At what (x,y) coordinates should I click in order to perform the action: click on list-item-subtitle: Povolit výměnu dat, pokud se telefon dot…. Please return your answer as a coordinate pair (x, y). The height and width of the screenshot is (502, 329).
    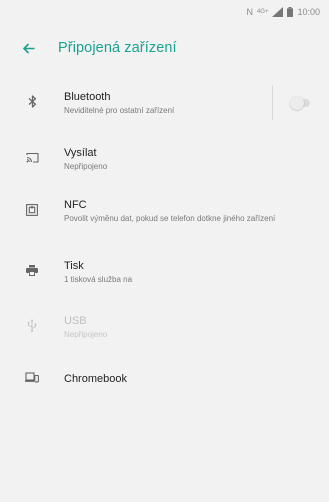
    Looking at the image, I should click on (170, 218).